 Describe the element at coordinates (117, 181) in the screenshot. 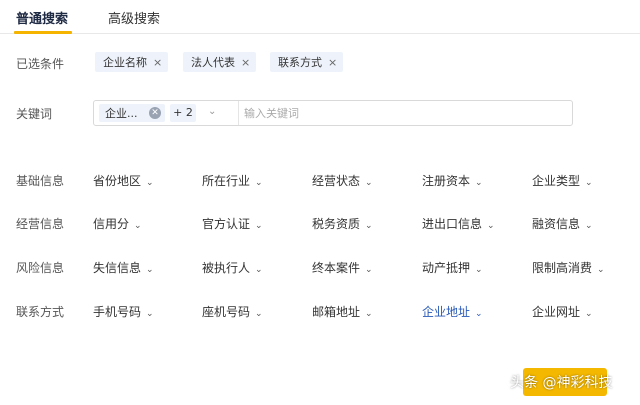

I see `filter-label: 省份地区` at that location.